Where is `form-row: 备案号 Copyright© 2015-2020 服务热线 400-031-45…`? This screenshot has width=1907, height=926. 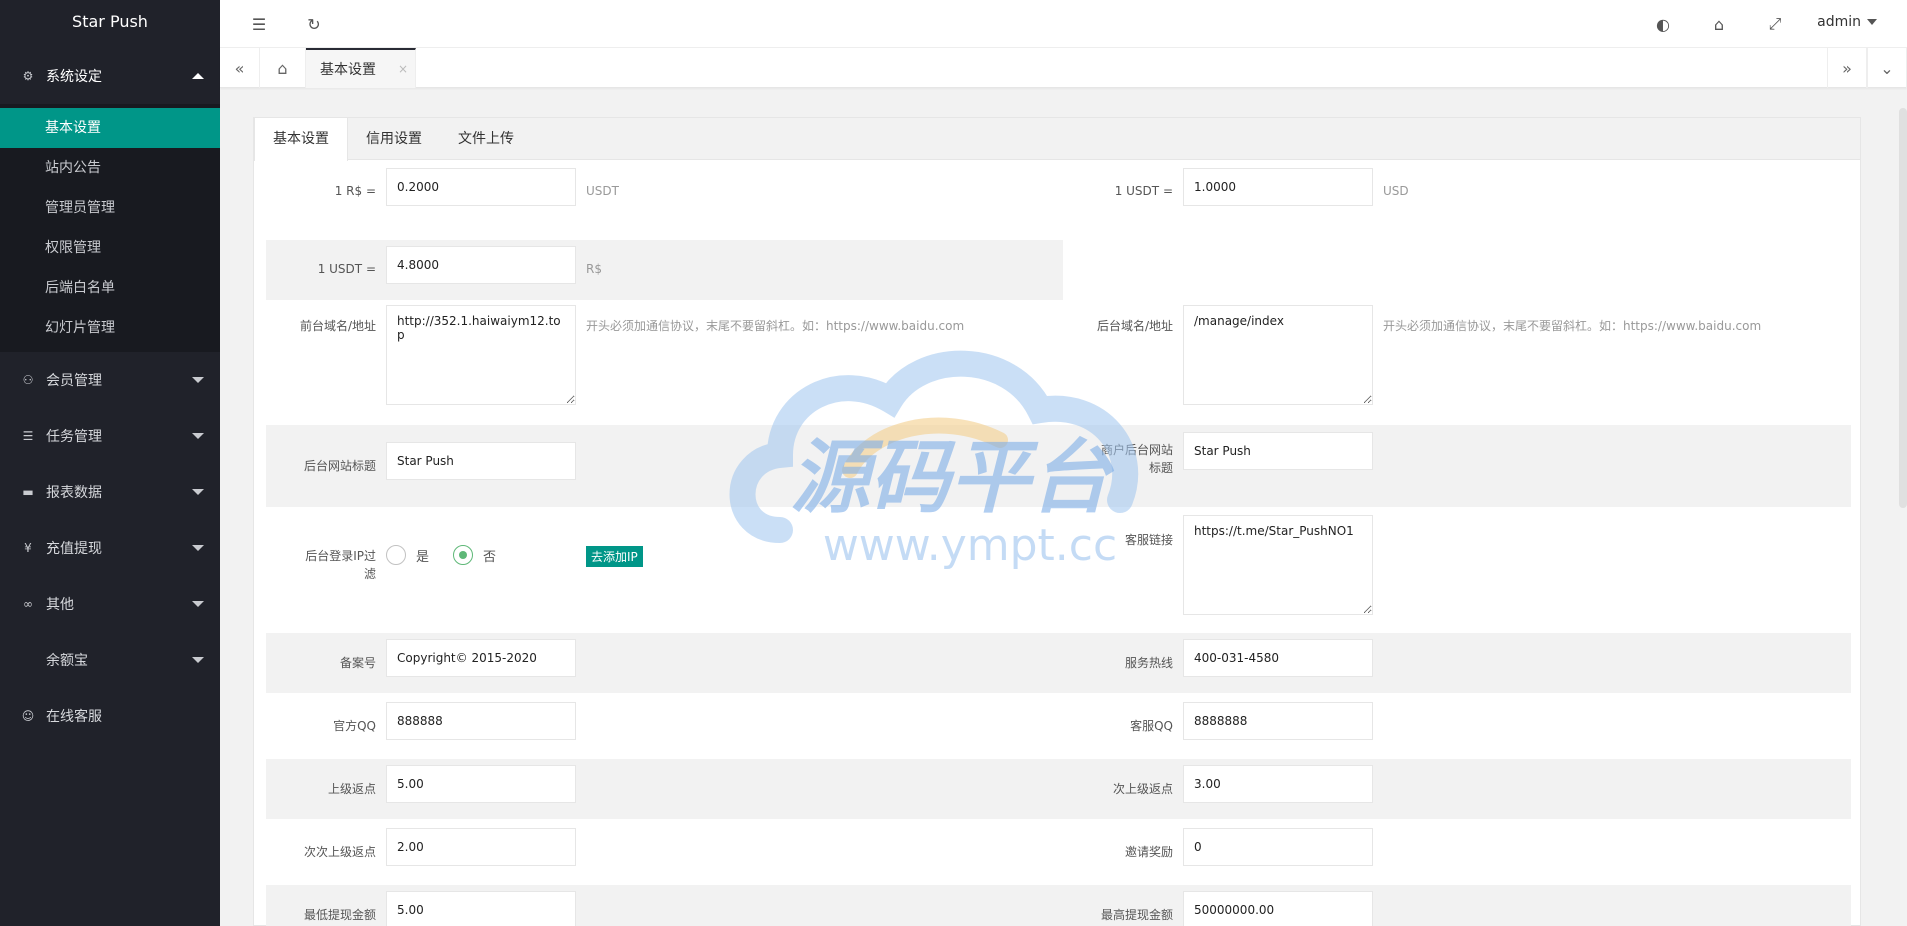 form-row: 备案号 Copyright© 2015-2020 服务热线 400-031-45… is located at coordinates (1058, 663).